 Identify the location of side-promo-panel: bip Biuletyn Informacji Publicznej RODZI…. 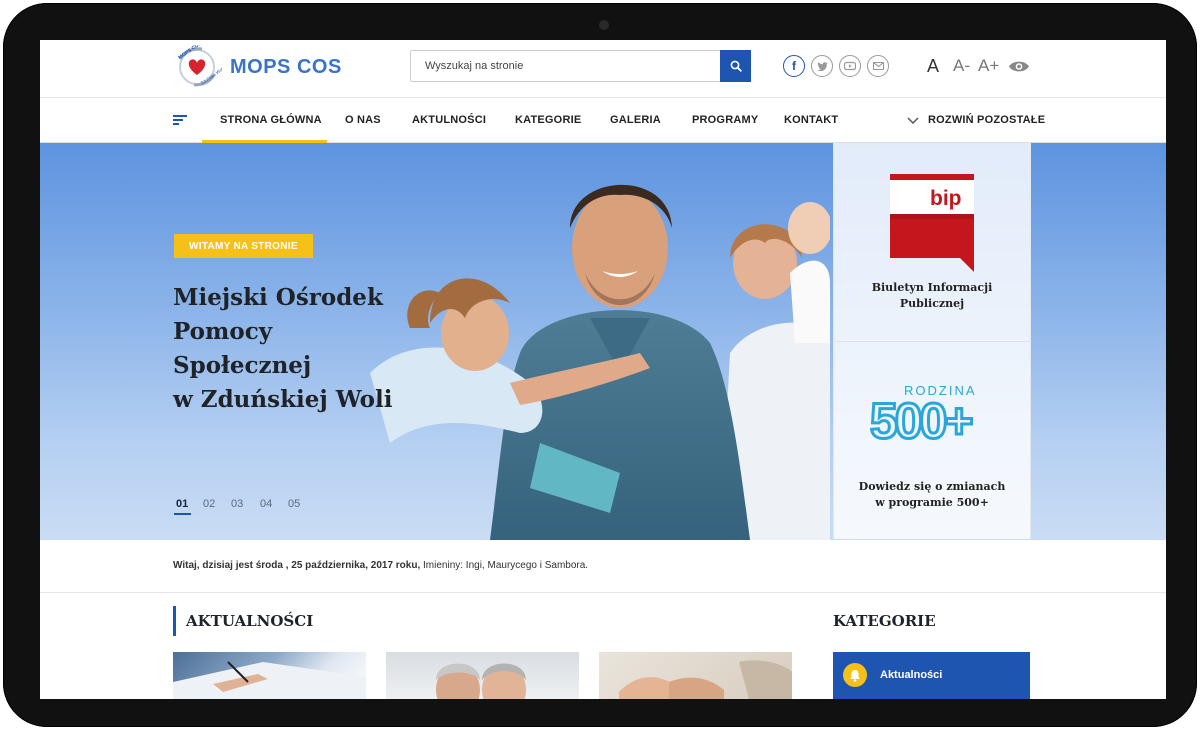
(932, 341).